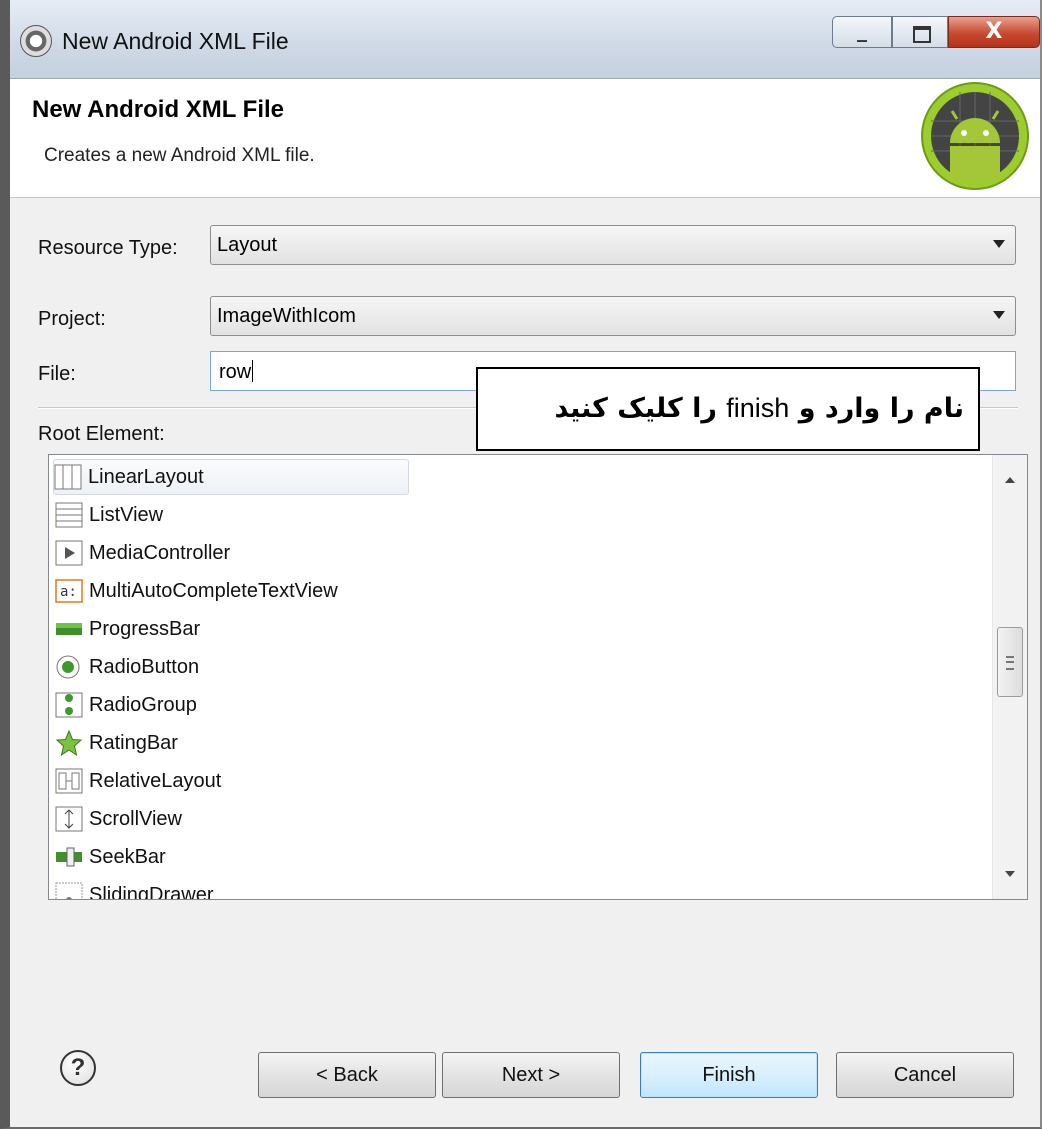 Image resolution: width=1042 pixels, height=1129 pixels. What do you see at coordinates (69, 705) in the screenshot?
I see `radio-group-icon` at bounding box center [69, 705].